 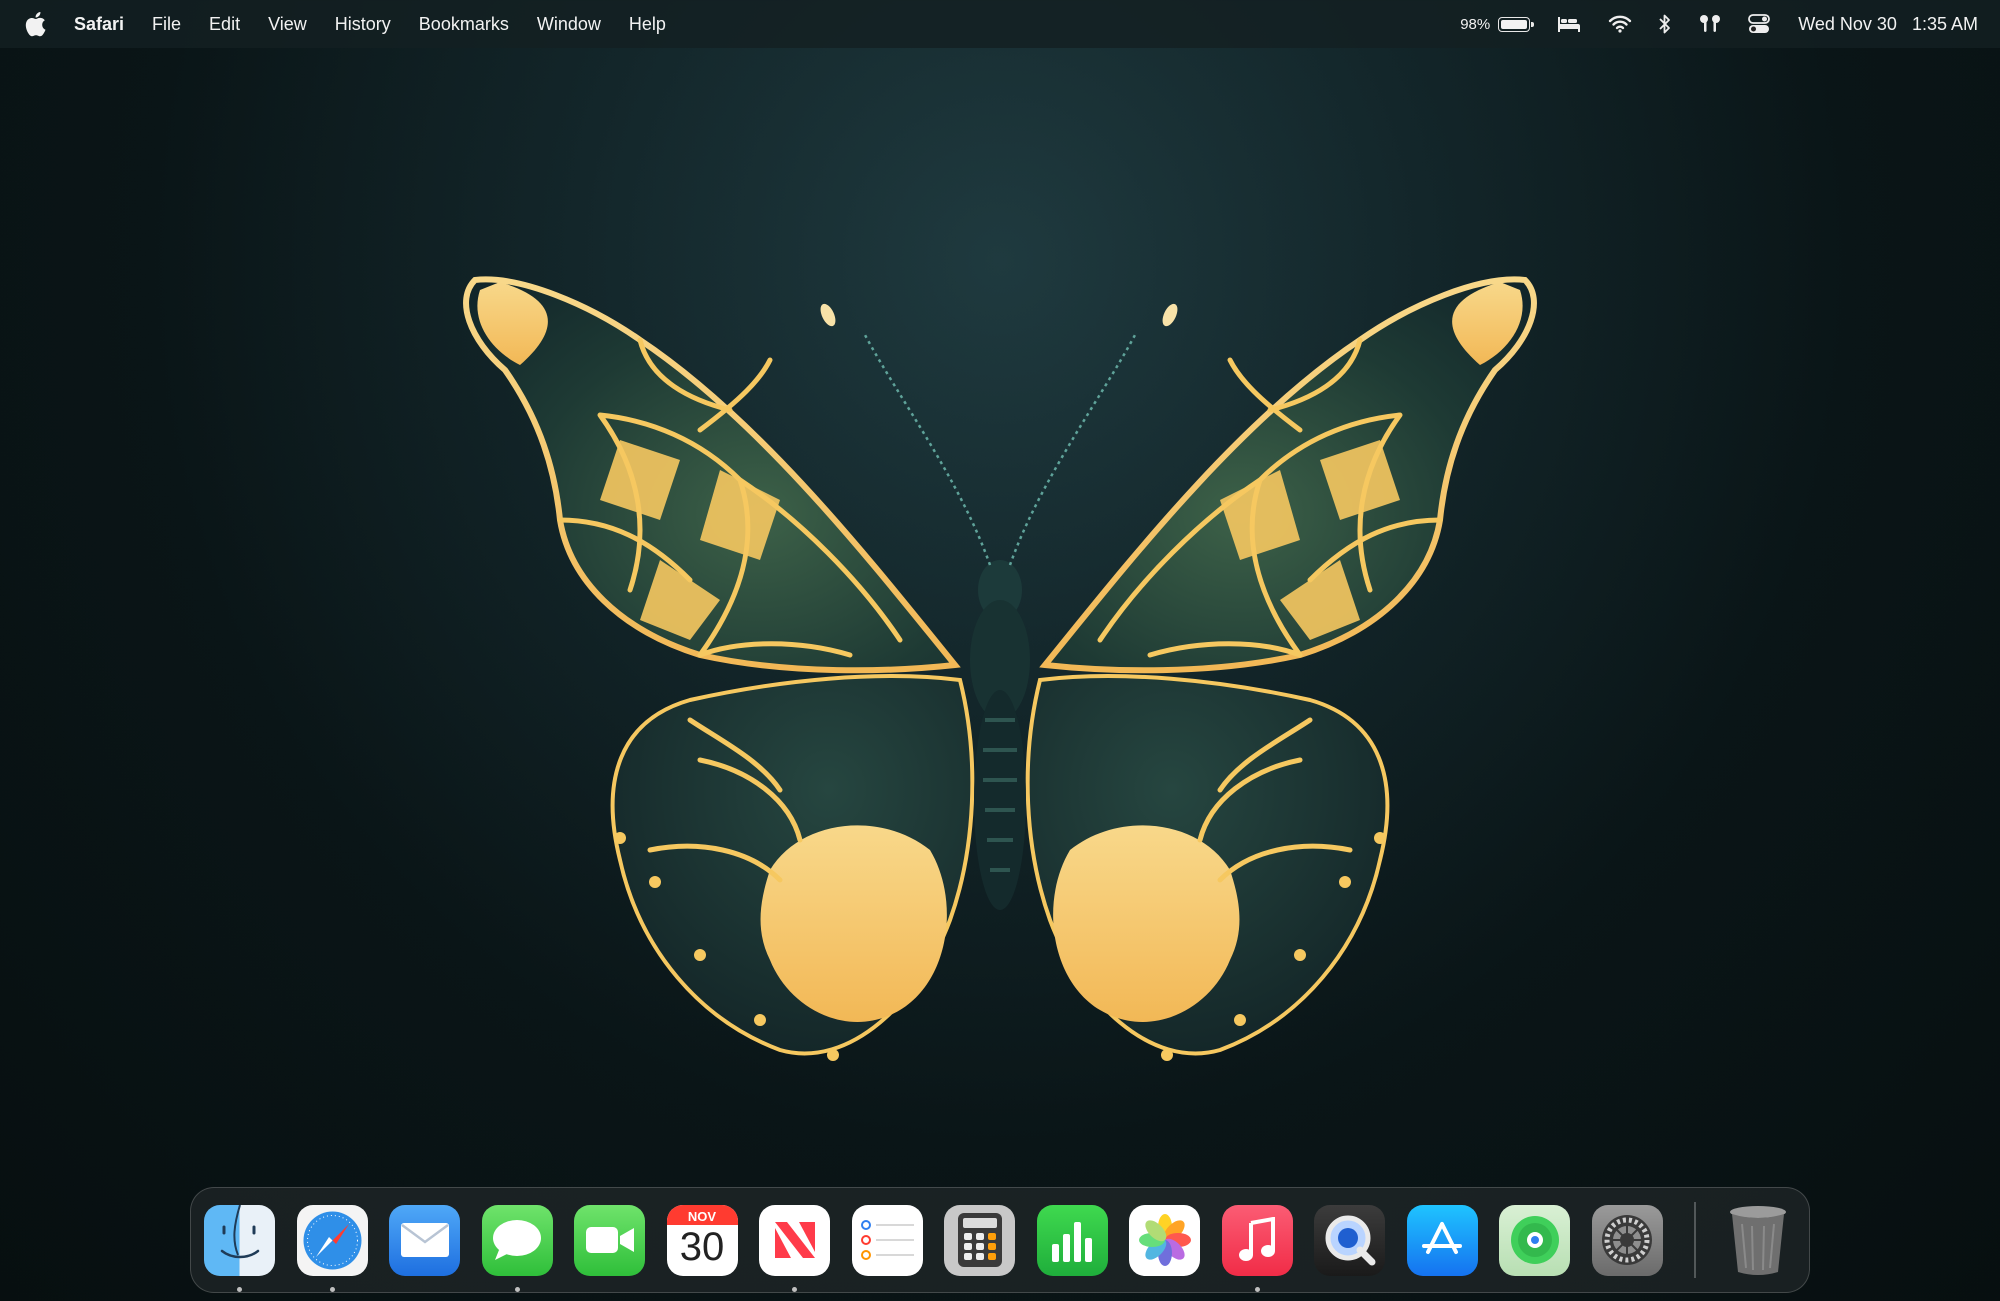 What do you see at coordinates (363, 24) in the screenshot?
I see `menu-history: History` at bounding box center [363, 24].